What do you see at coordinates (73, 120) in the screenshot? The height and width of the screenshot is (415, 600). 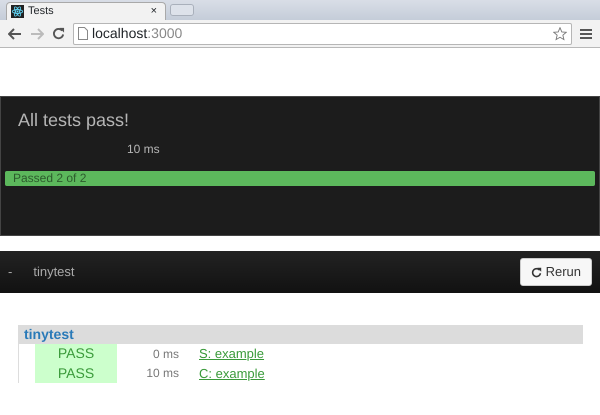 I see `summary-title: All tests pass!` at bounding box center [73, 120].